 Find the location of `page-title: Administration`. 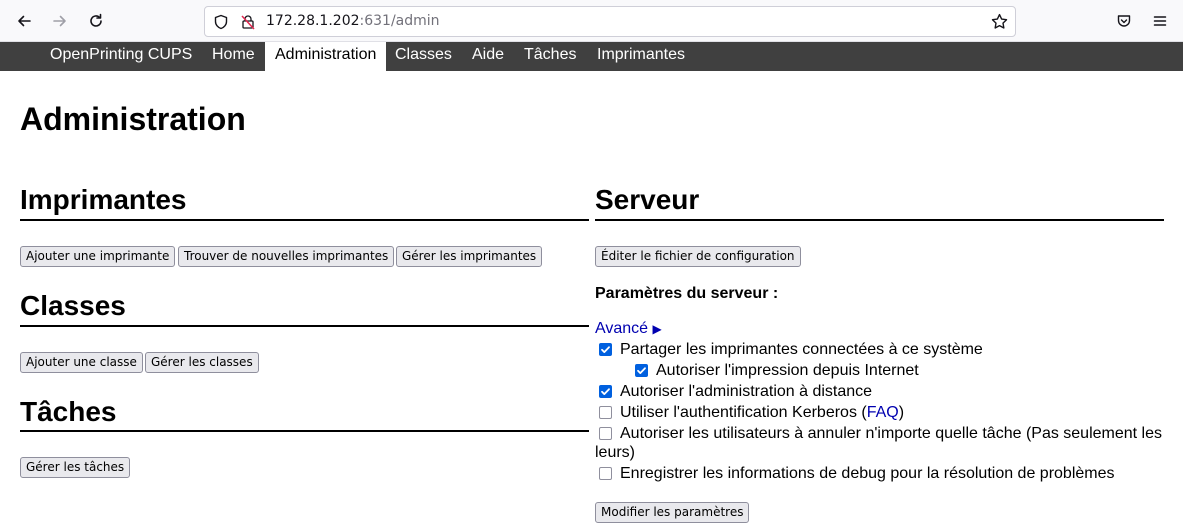

page-title: Administration is located at coordinates (133, 119).